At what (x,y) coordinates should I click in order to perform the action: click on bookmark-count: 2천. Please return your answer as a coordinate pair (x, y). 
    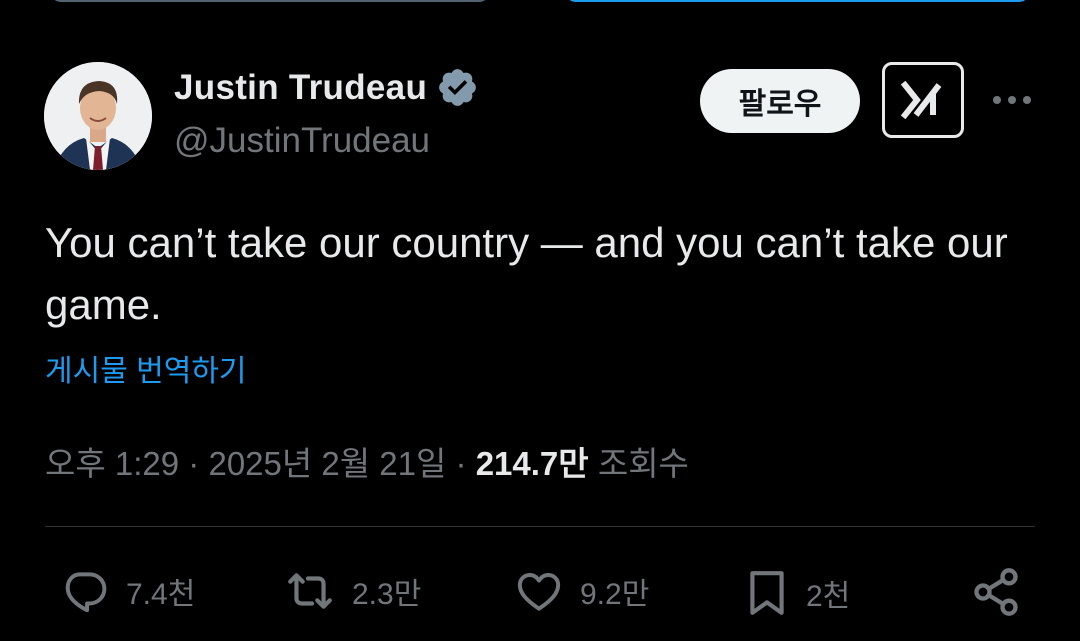
    Looking at the image, I should click on (828, 596).